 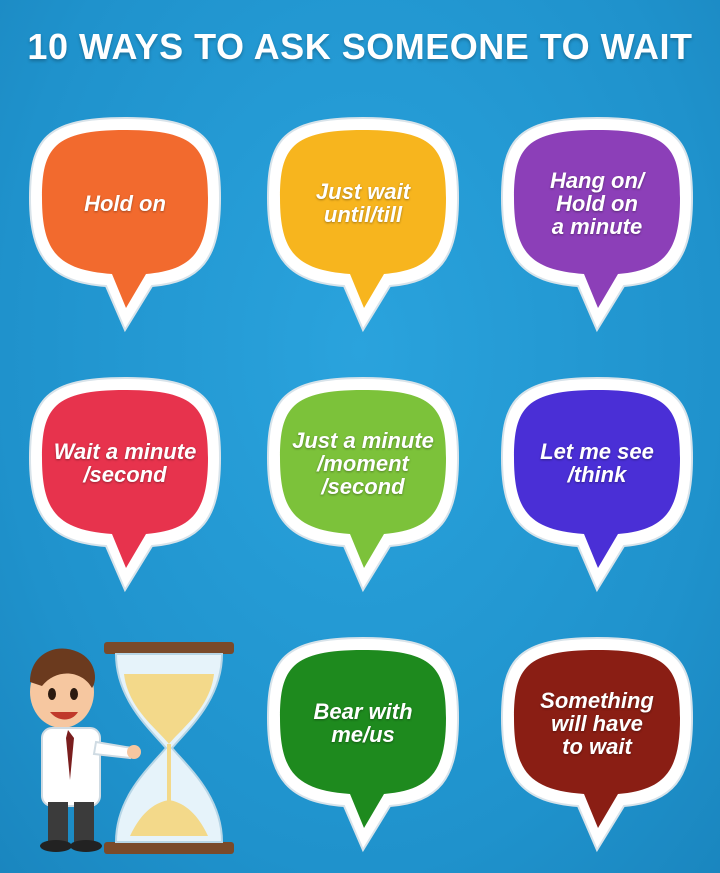 I want to click on phrase-bubble-just-wait: Just wait until/till, so click(x=363, y=225).